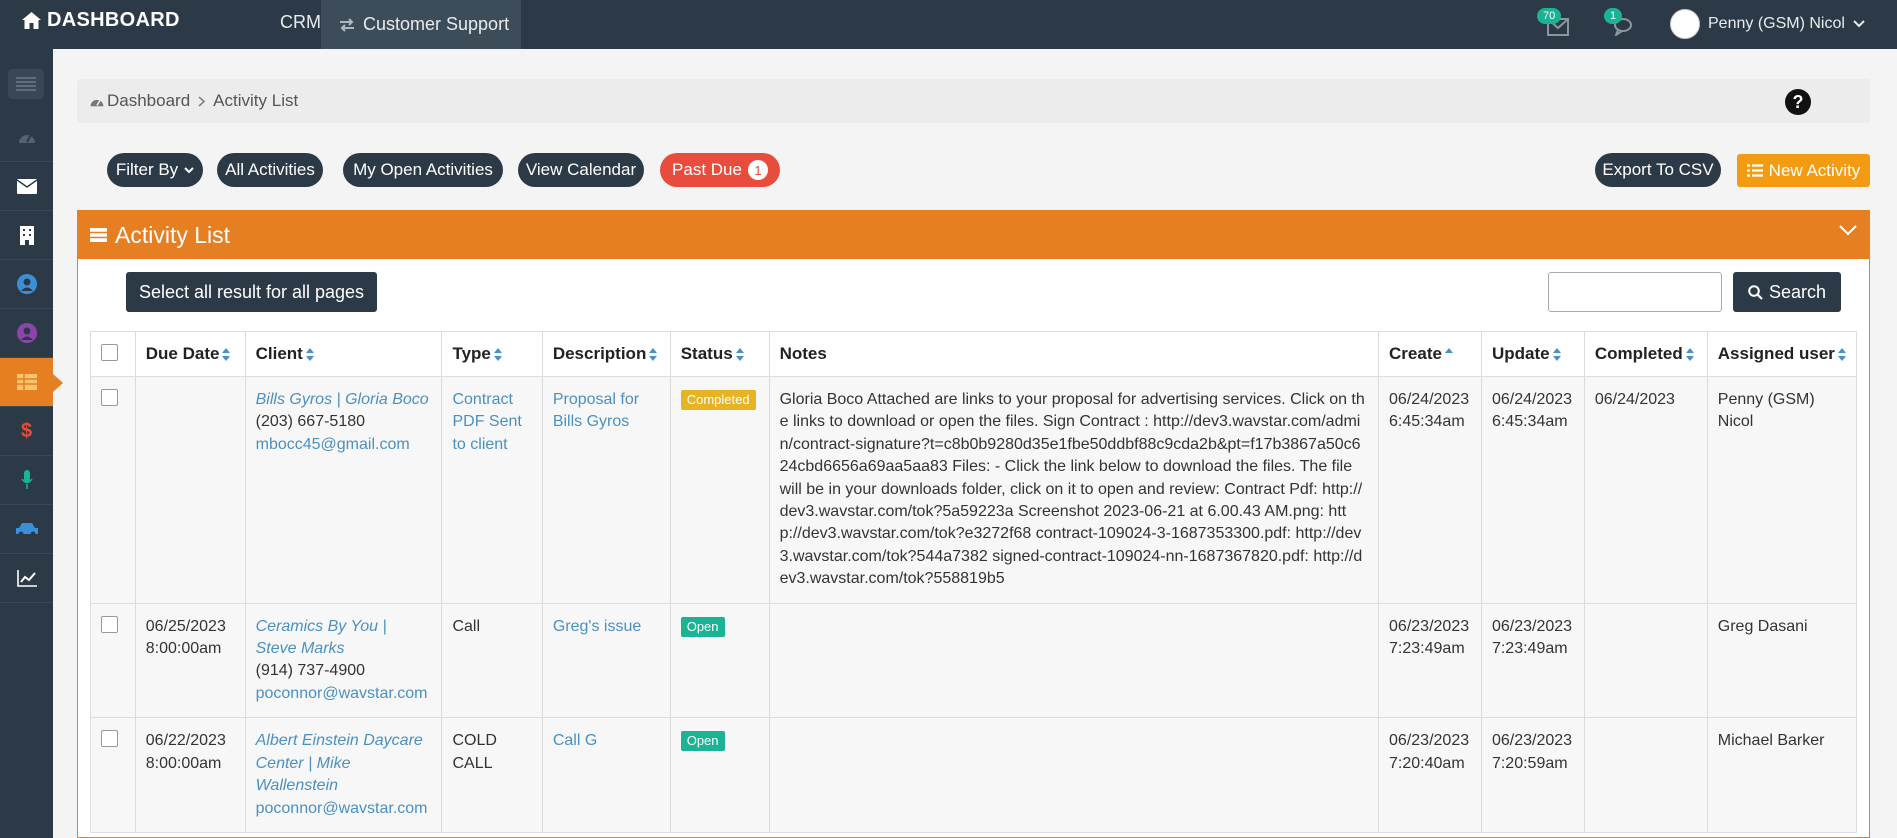 The height and width of the screenshot is (838, 1897). What do you see at coordinates (300, 22) in the screenshot?
I see `nav-crm: CRM` at bounding box center [300, 22].